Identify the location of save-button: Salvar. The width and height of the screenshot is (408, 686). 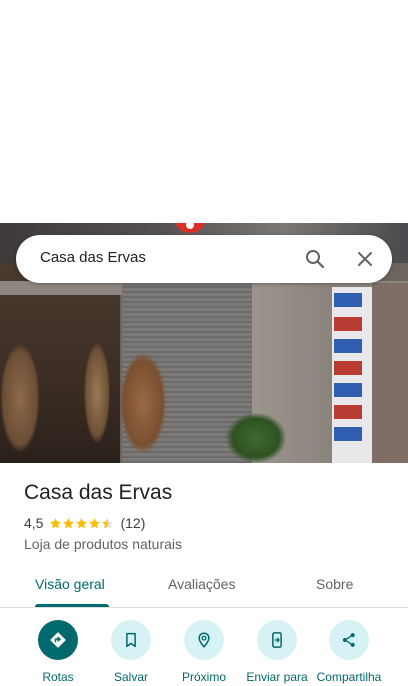
(131, 652).